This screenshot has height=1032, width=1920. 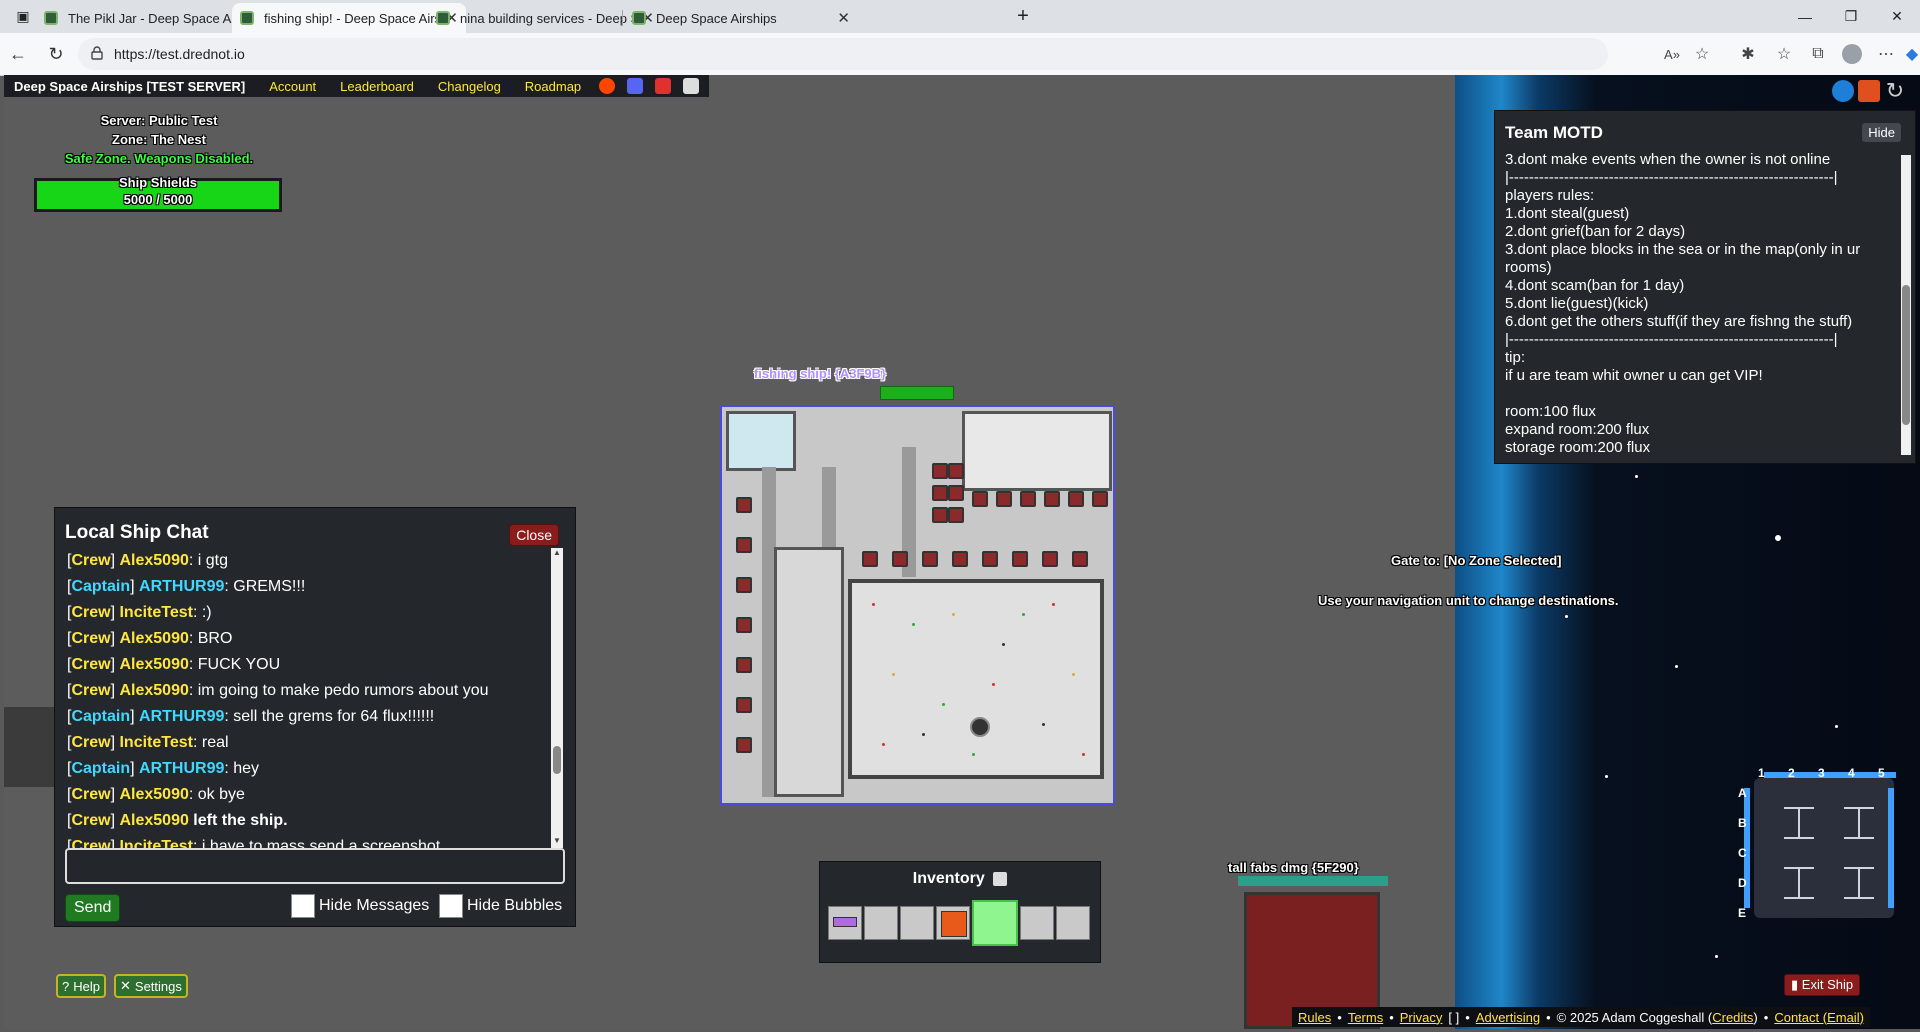 What do you see at coordinates (208, 560) in the screenshot?
I see `chat-text: : i gtg` at bounding box center [208, 560].